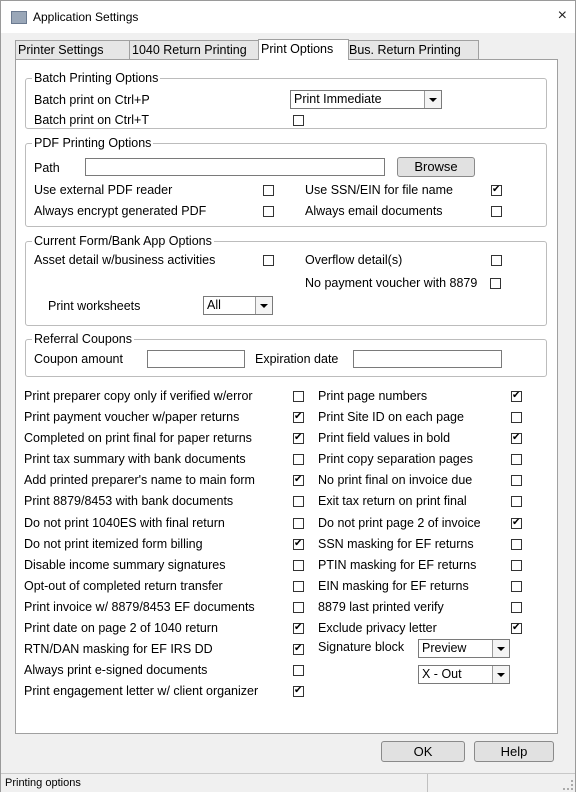 The height and width of the screenshot is (792, 576). What do you see at coordinates (195, 49) in the screenshot?
I see `tab-1040-return-printing: 1040 Return Printing` at bounding box center [195, 49].